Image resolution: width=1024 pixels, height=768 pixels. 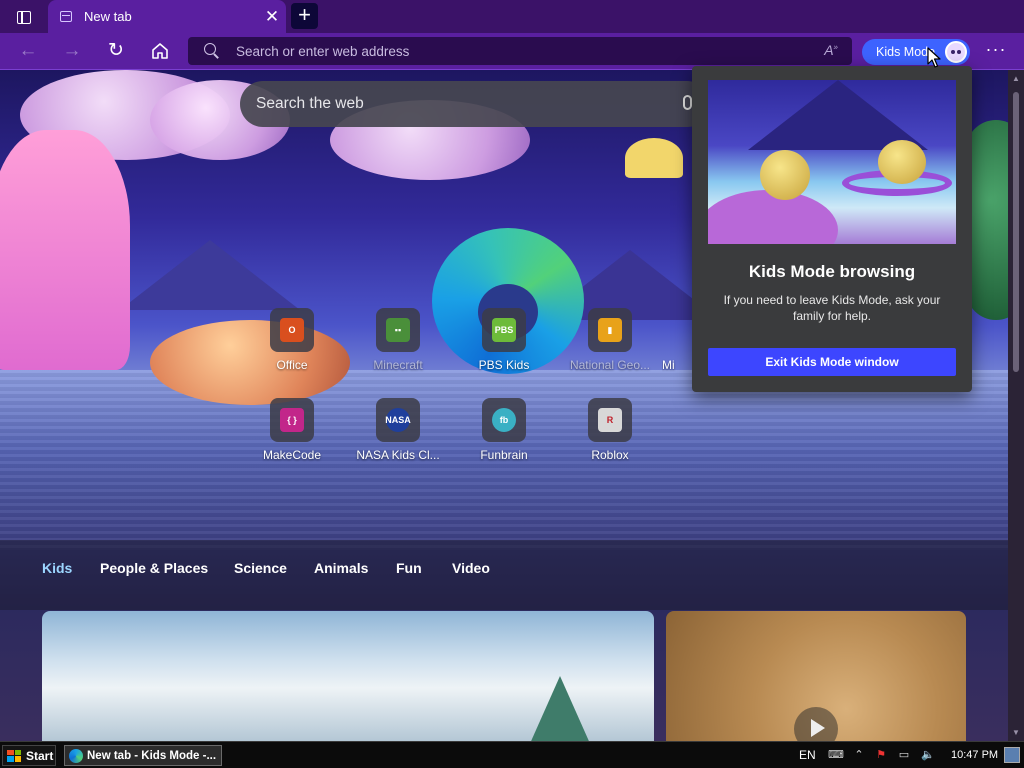 I want to click on new-tab-button: +, so click(x=304, y=16).